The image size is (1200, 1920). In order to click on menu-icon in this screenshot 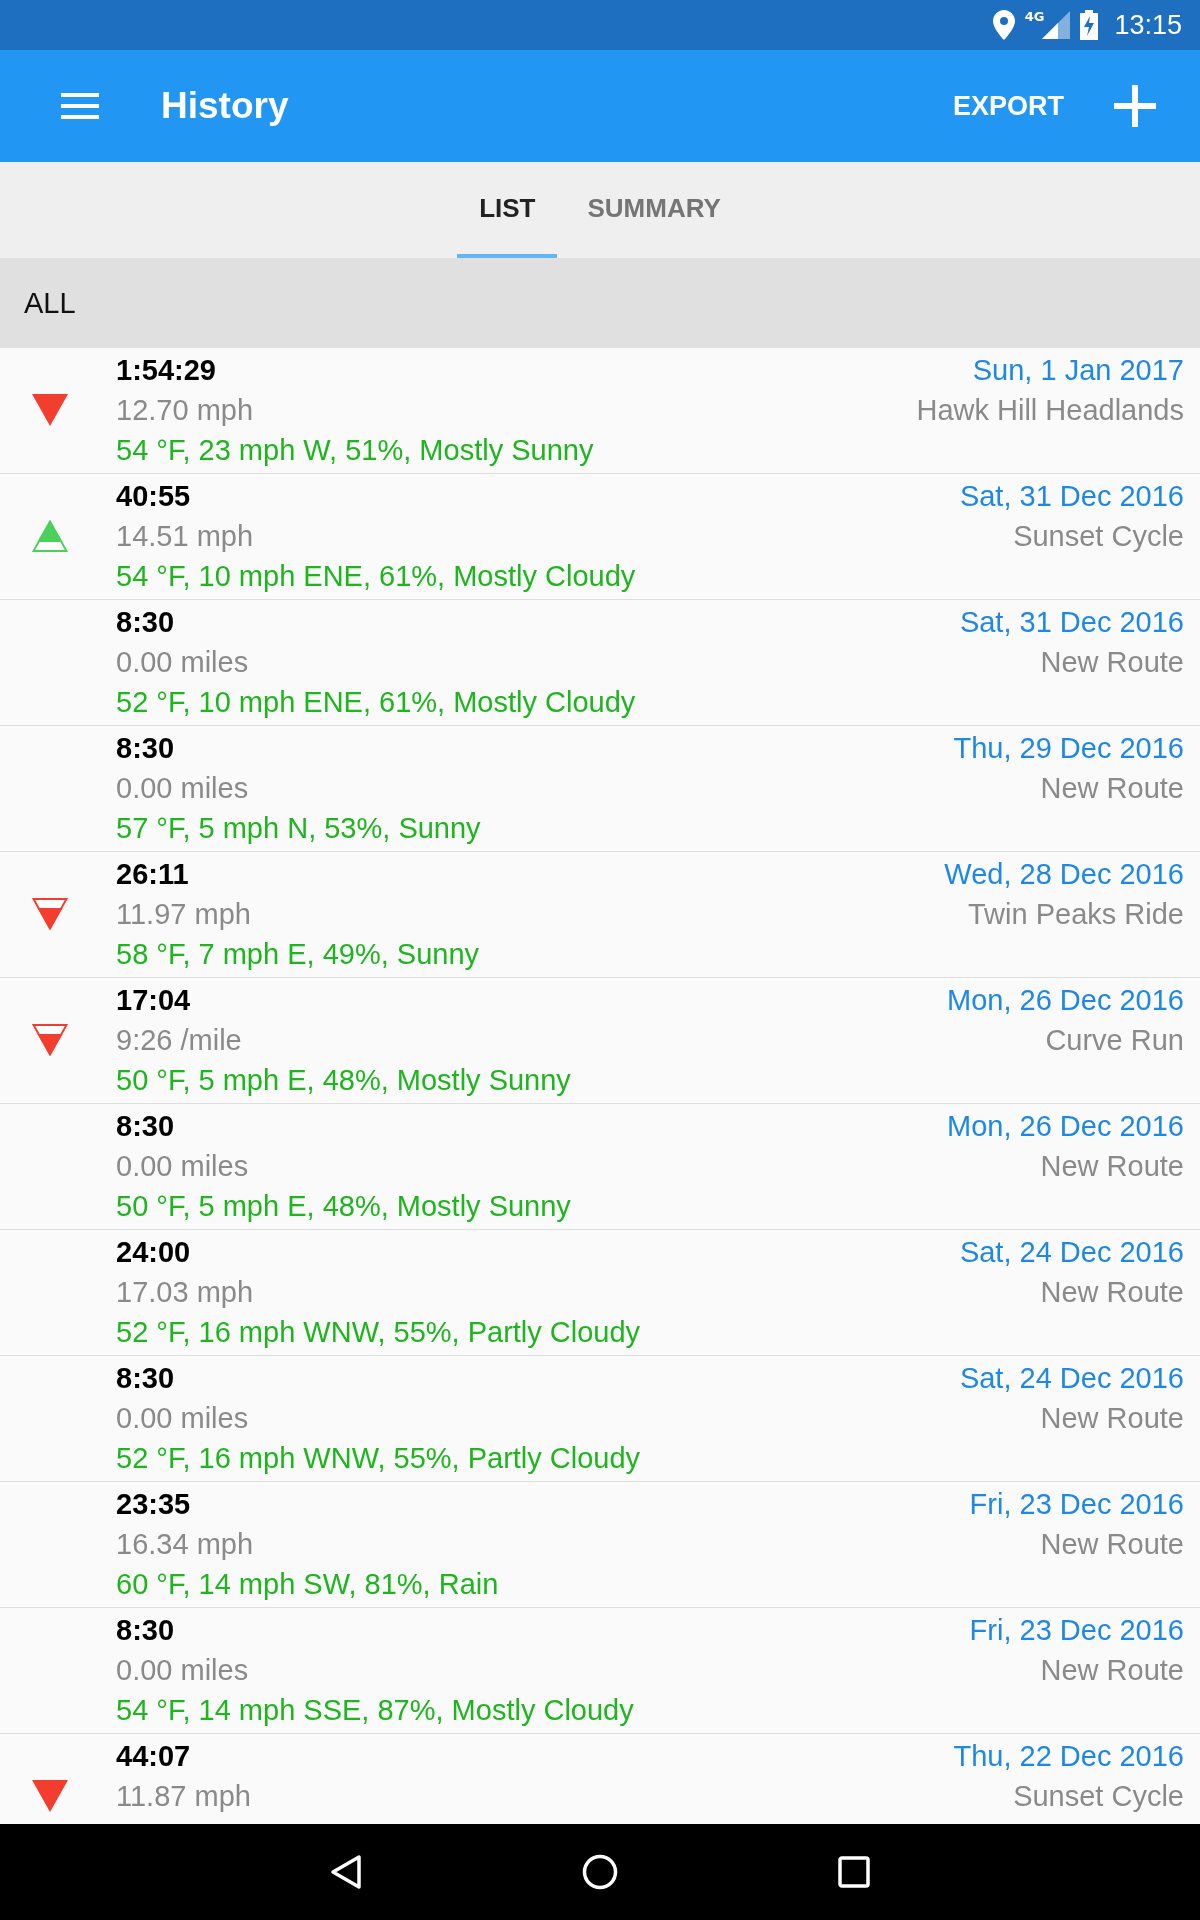, I will do `click(80, 106)`.